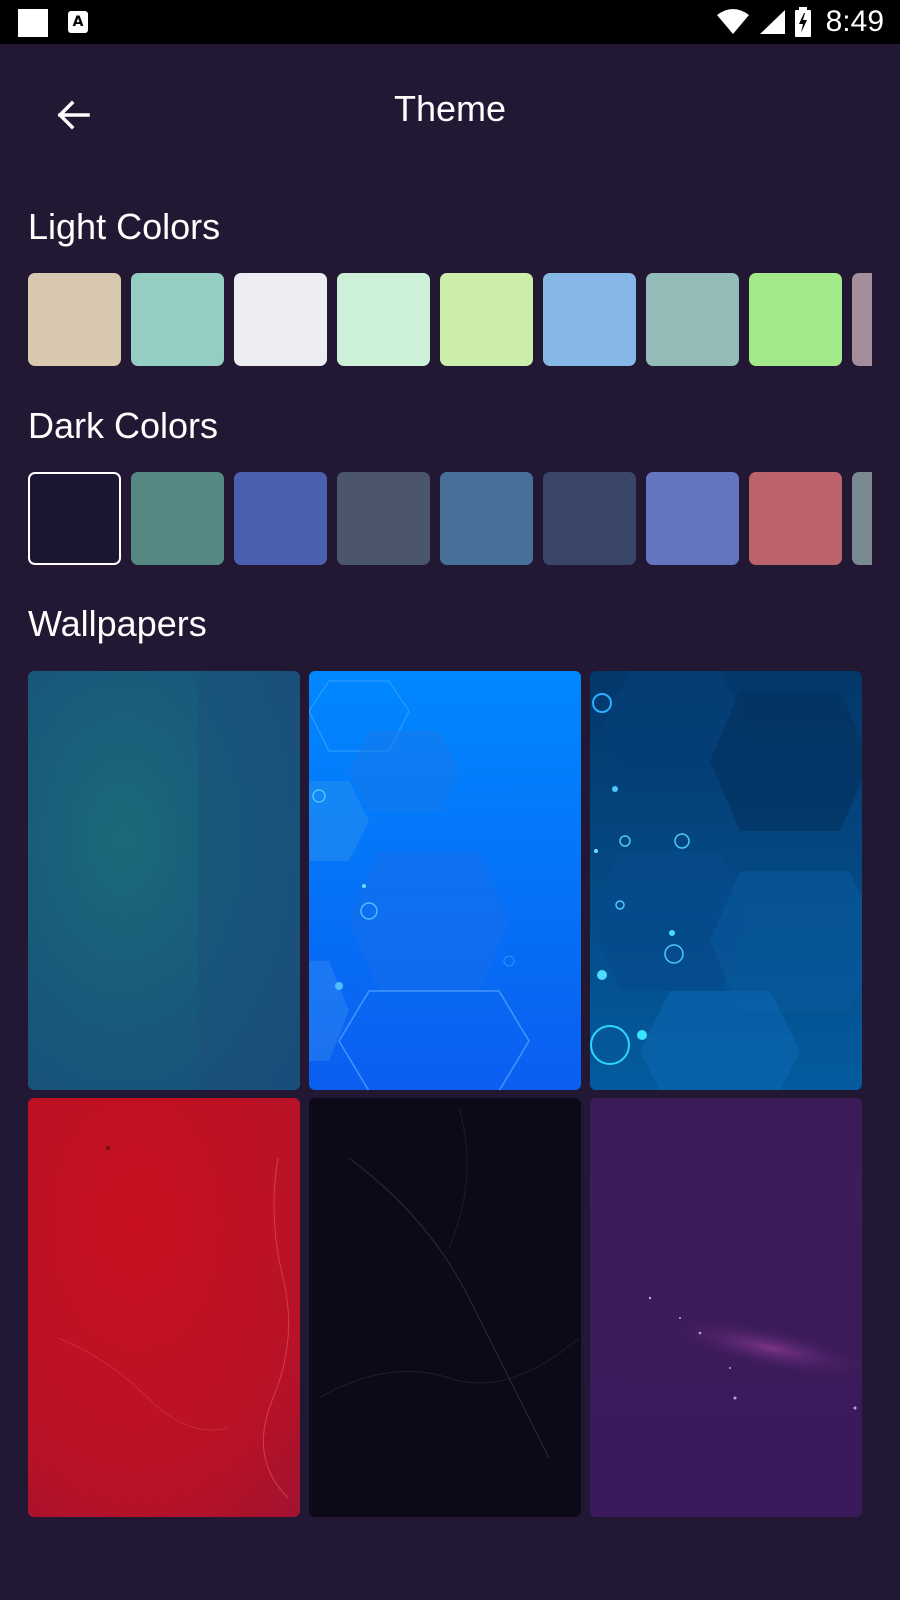 The height and width of the screenshot is (1600, 900). Describe the element at coordinates (450, 22) in the screenshot. I see `status-bar: A 8:49` at that location.